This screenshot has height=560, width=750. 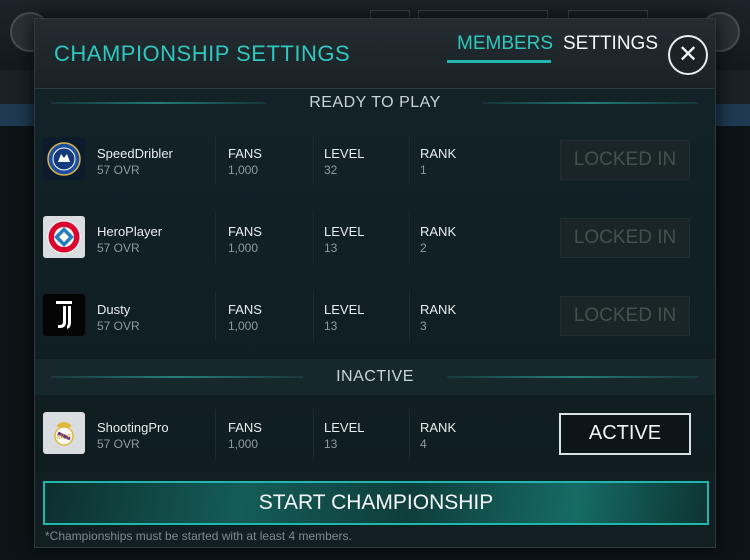 I want to click on section-label: READY TO PLAY, so click(x=375, y=102).